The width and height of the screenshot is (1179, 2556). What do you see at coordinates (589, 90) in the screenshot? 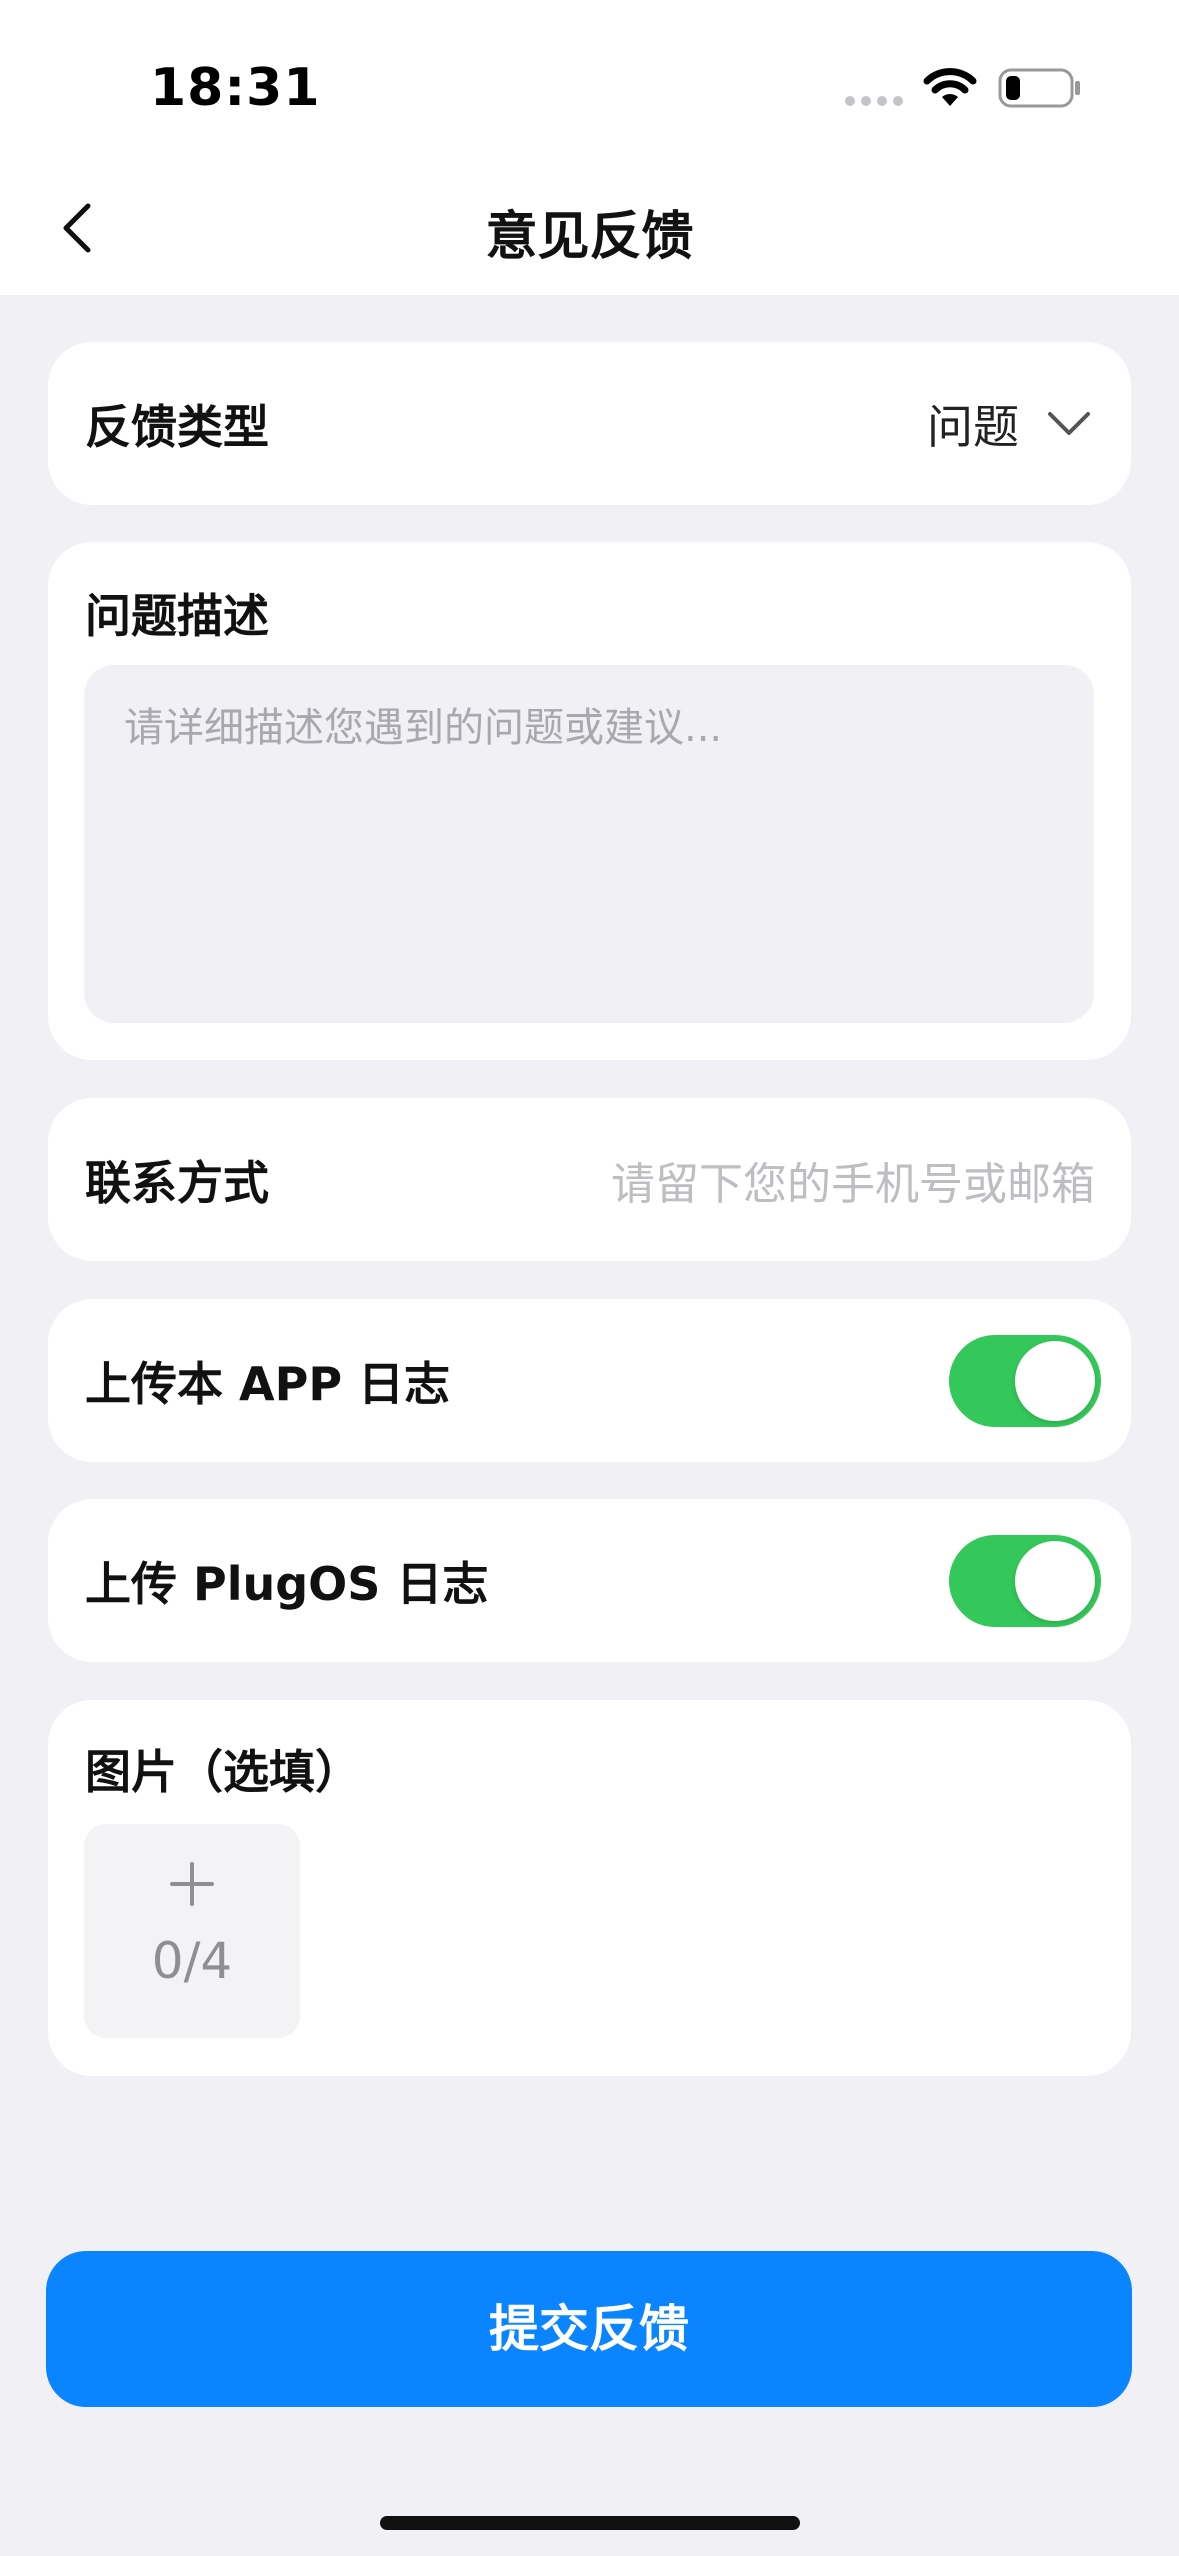
I see `status-bar: 18:31` at bounding box center [589, 90].